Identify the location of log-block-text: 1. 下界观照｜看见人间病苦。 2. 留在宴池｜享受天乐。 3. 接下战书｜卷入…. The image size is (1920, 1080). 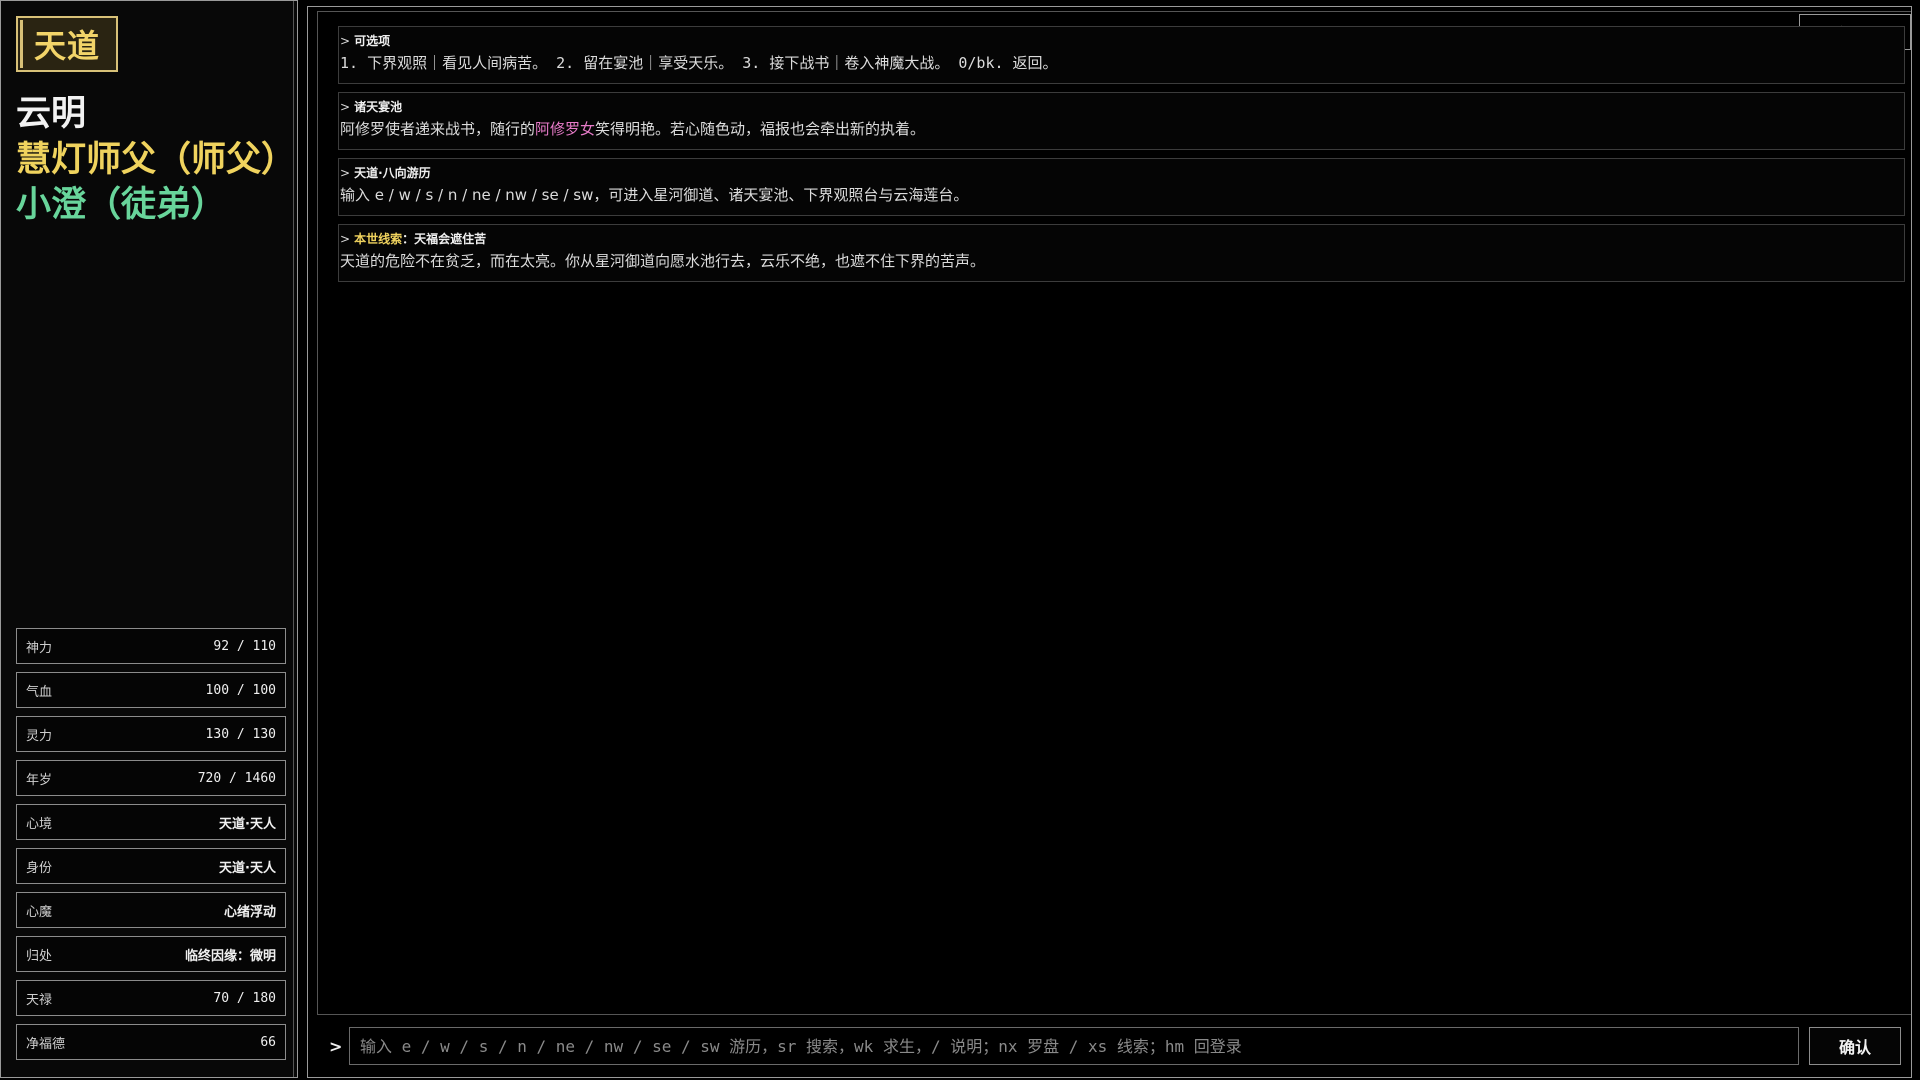
(699, 63).